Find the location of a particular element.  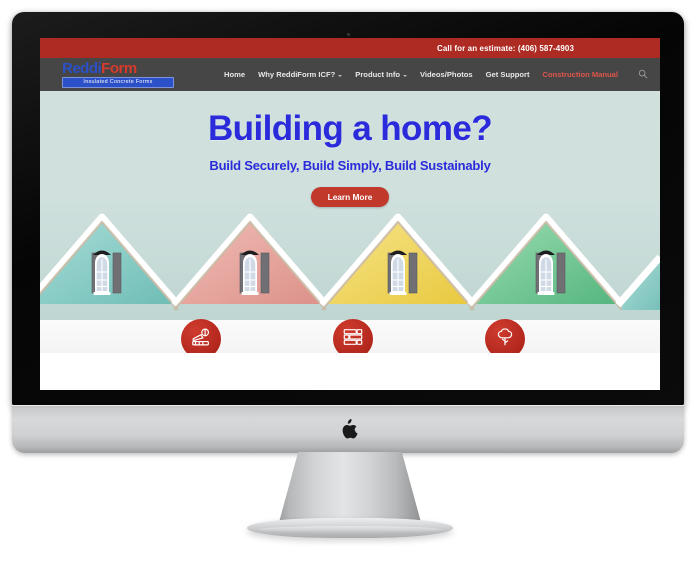

feature-badge-excavator is located at coordinates (201, 336).